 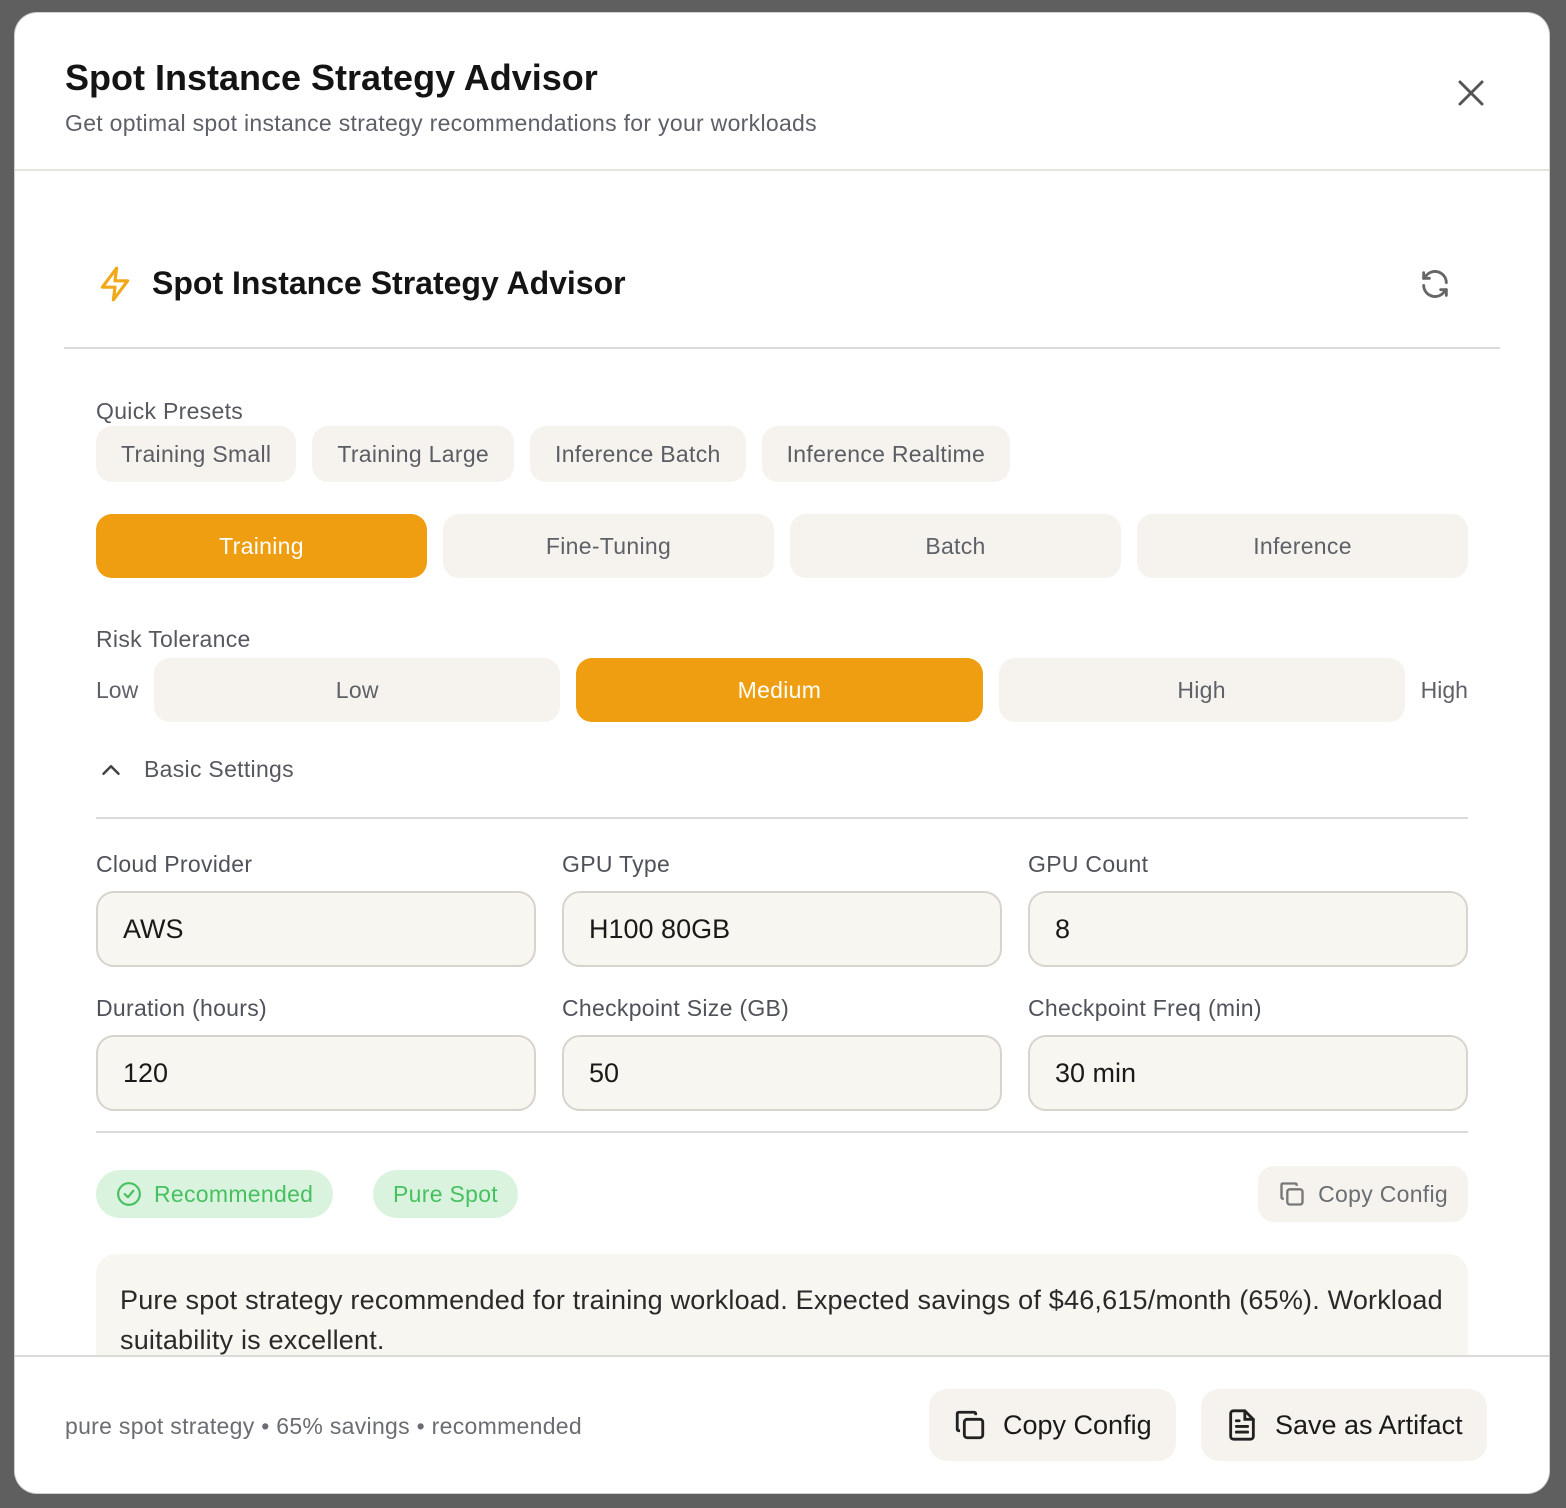 I want to click on save-artifact-button: Save as Artifact, so click(x=1344, y=1425).